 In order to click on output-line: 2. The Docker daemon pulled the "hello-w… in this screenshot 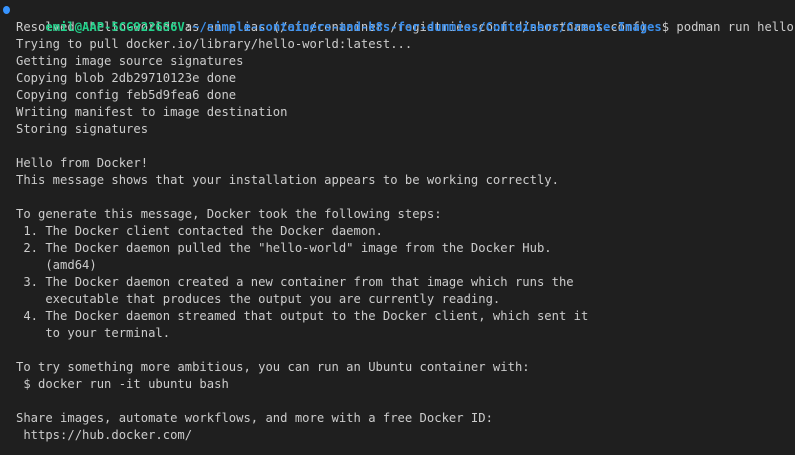, I will do `click(284, 248)`.